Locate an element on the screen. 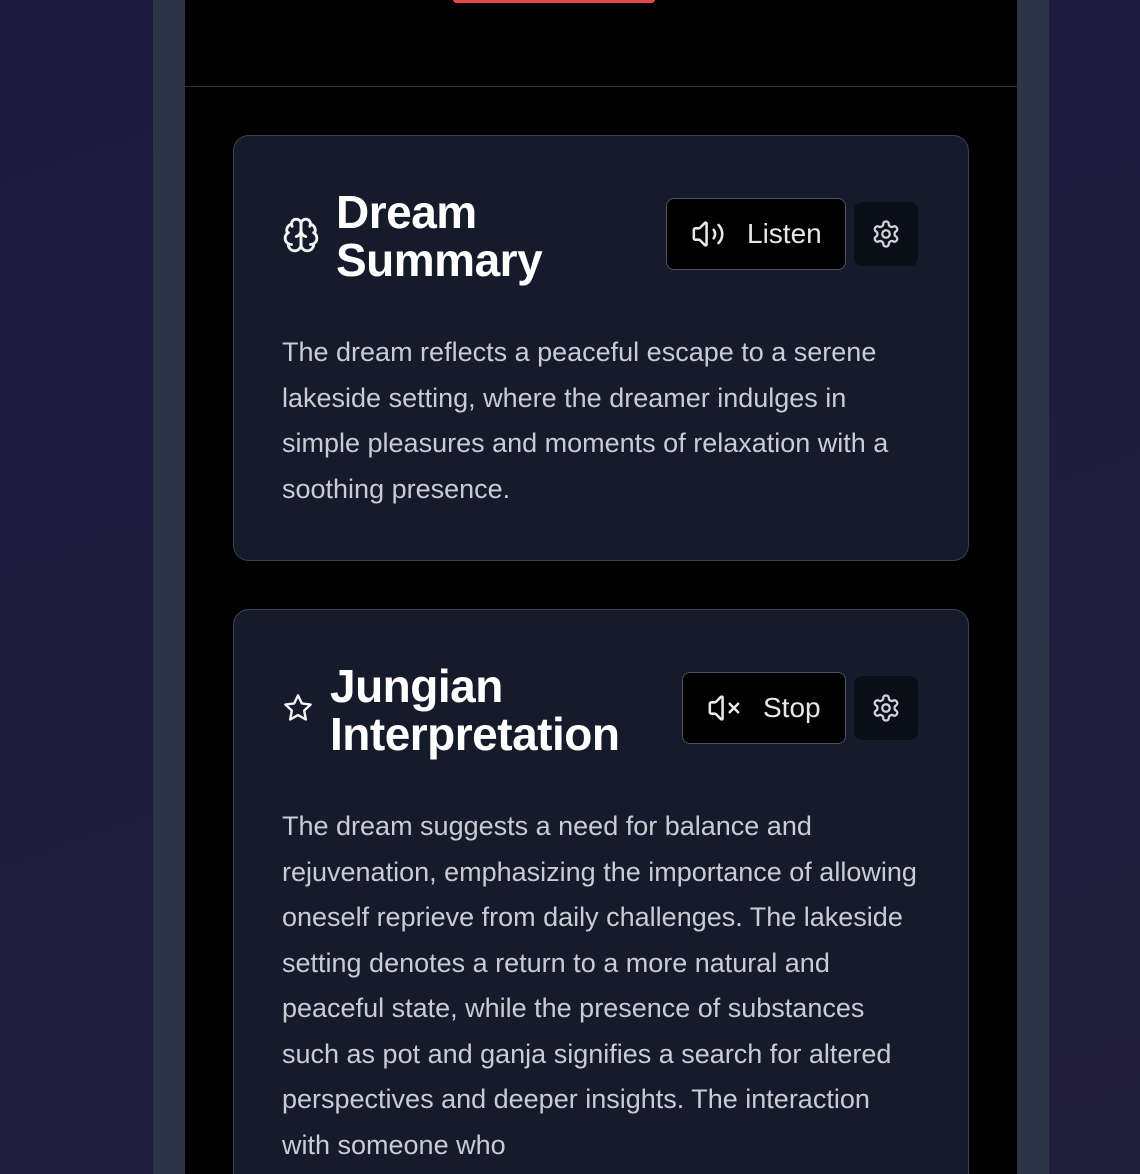 This screenshot has height=1174, width=1140. card-header: Jungian Interpretation Stop is located at coordinates (601, 710).